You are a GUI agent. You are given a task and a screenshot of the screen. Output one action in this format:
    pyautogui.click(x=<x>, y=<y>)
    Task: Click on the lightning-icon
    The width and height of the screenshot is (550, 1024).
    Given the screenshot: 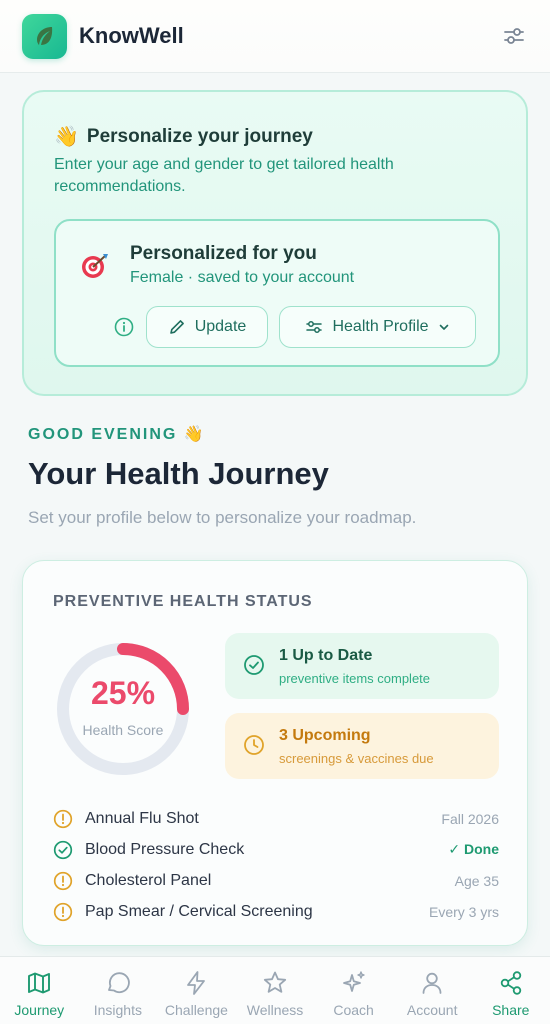 What is the action you would take?
    pyautogui.click(x=196, y=983)
    